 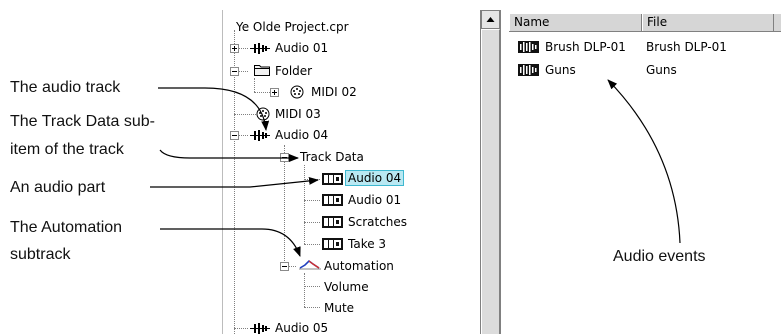 I want to click on arrow-track-data, so click(x=229, y=155).